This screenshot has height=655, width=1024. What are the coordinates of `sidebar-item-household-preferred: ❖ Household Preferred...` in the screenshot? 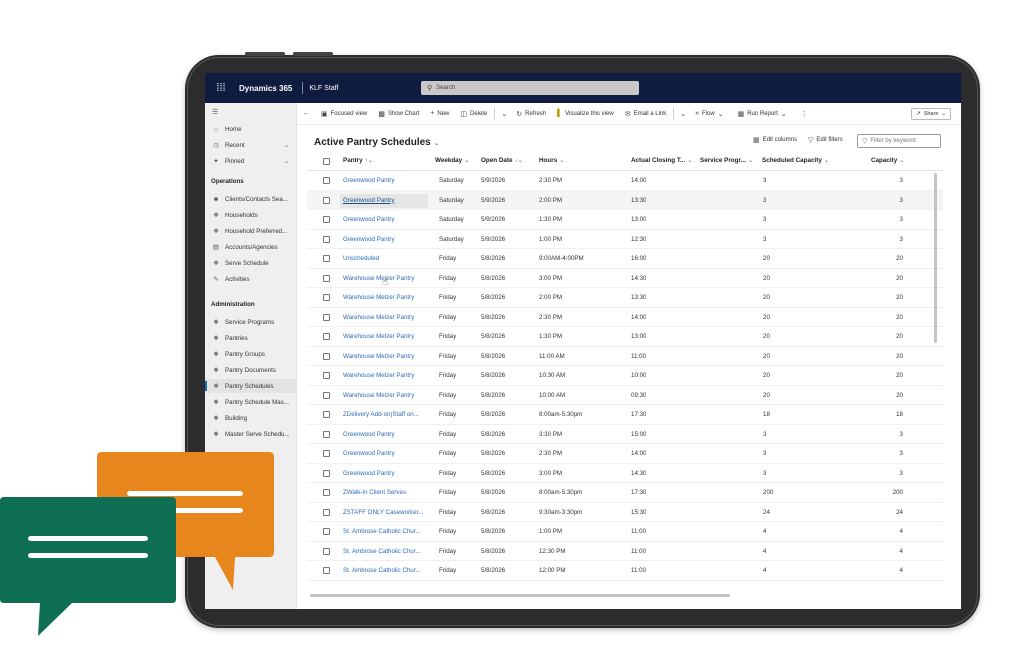 It's located at (251, 231).